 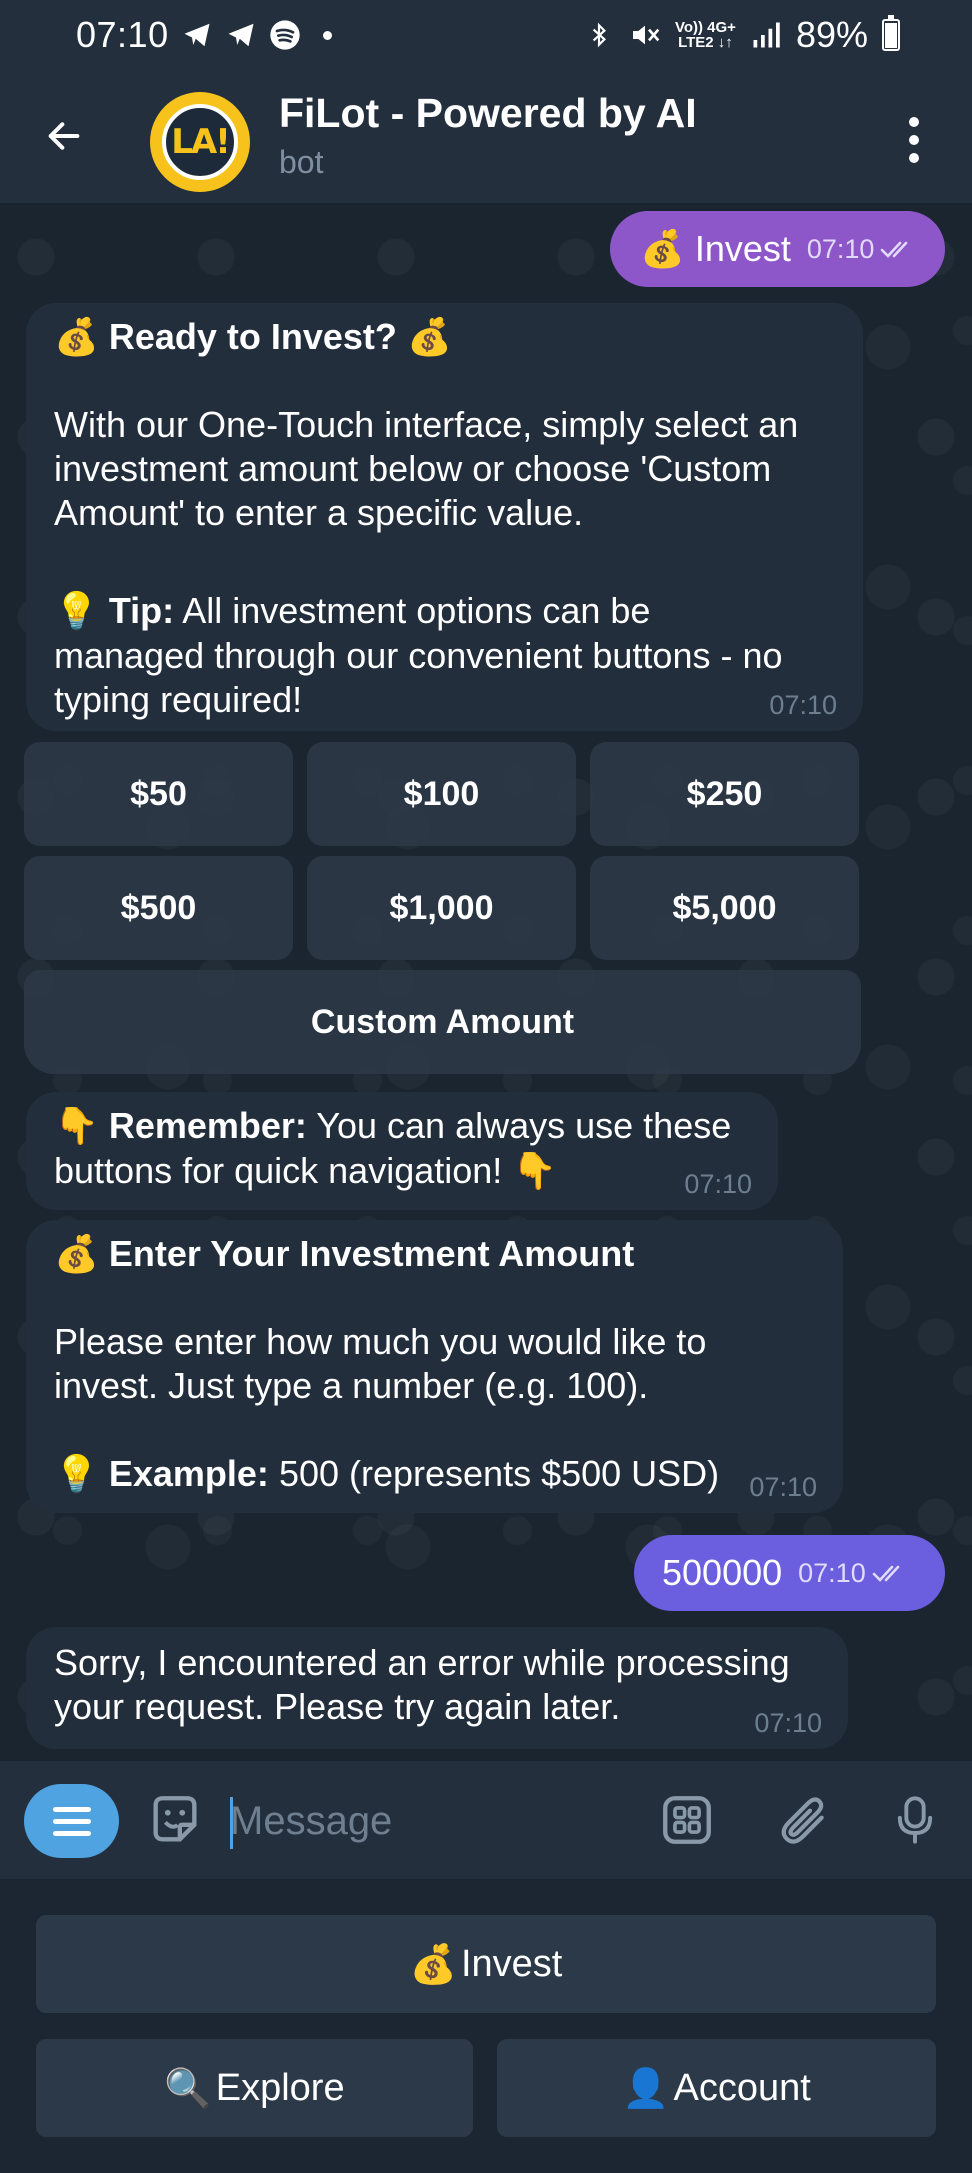 What do you see at coordinates (524, 1125) in the screenshot?
I see `message-line: You can always use these` at bounding box center [524, 1125].